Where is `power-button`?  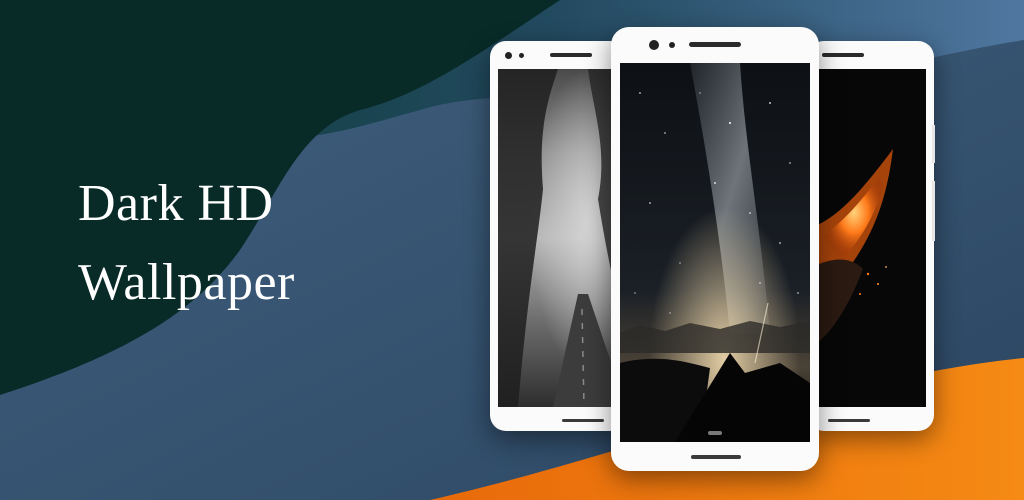 power-button is located at coordinates (933, 144).